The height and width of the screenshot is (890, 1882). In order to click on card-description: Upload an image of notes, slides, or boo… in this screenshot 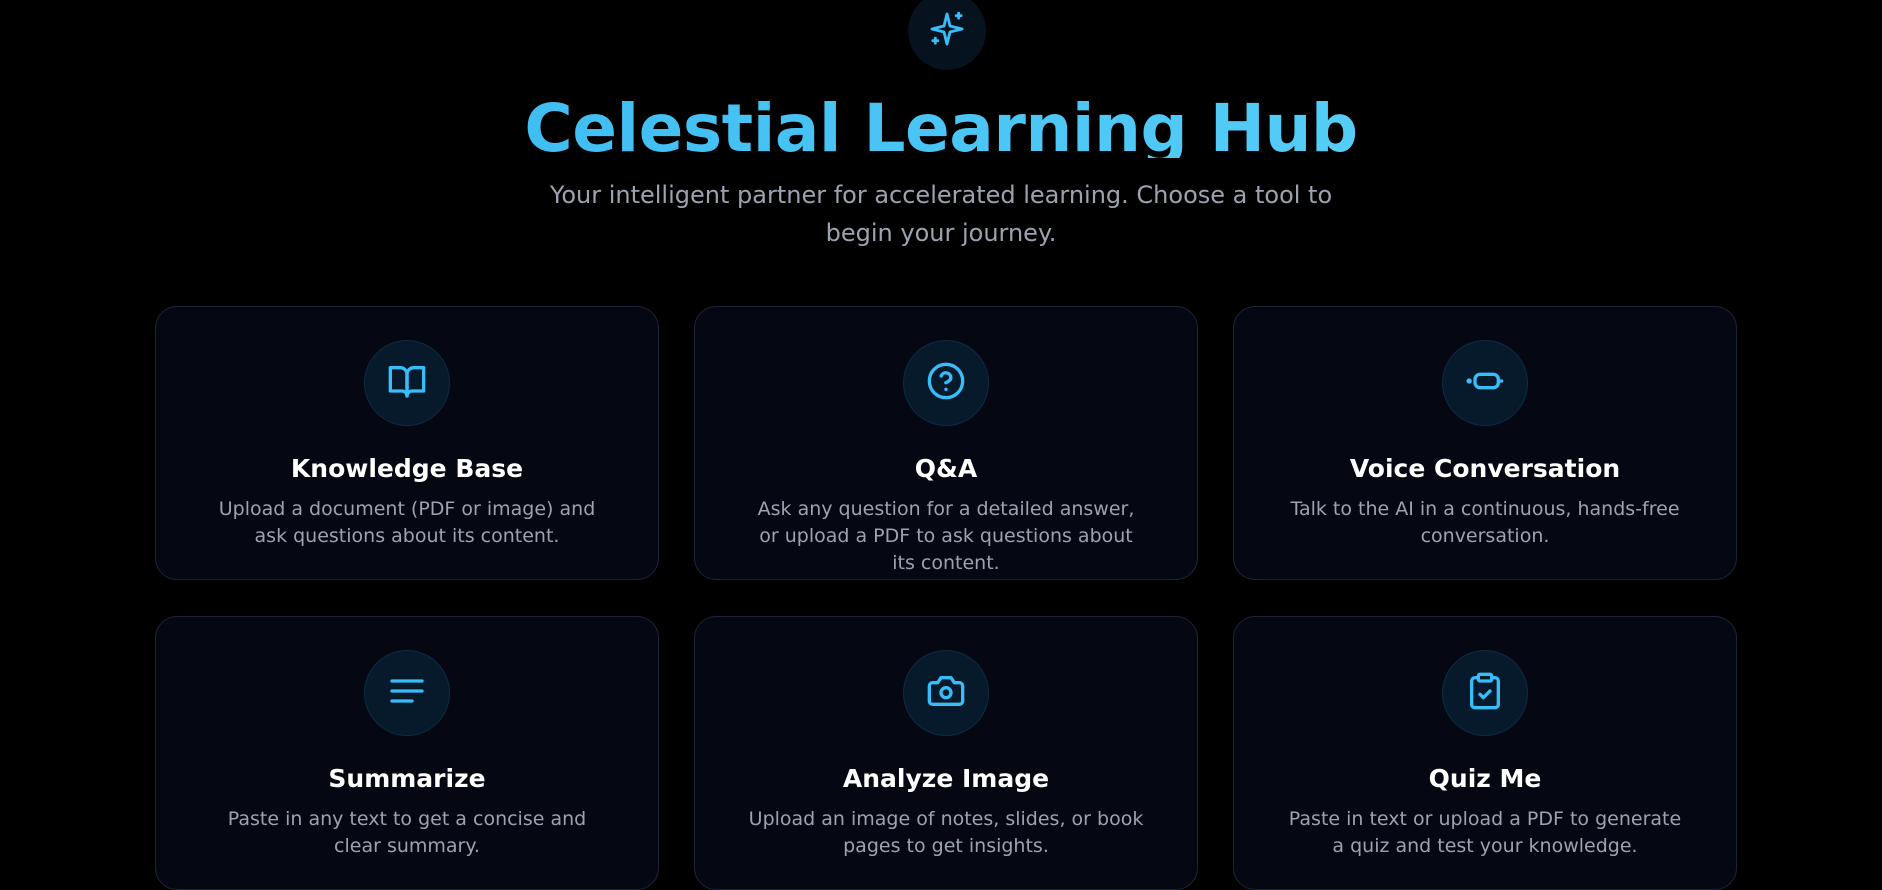, I will do `click(946, 832)`.